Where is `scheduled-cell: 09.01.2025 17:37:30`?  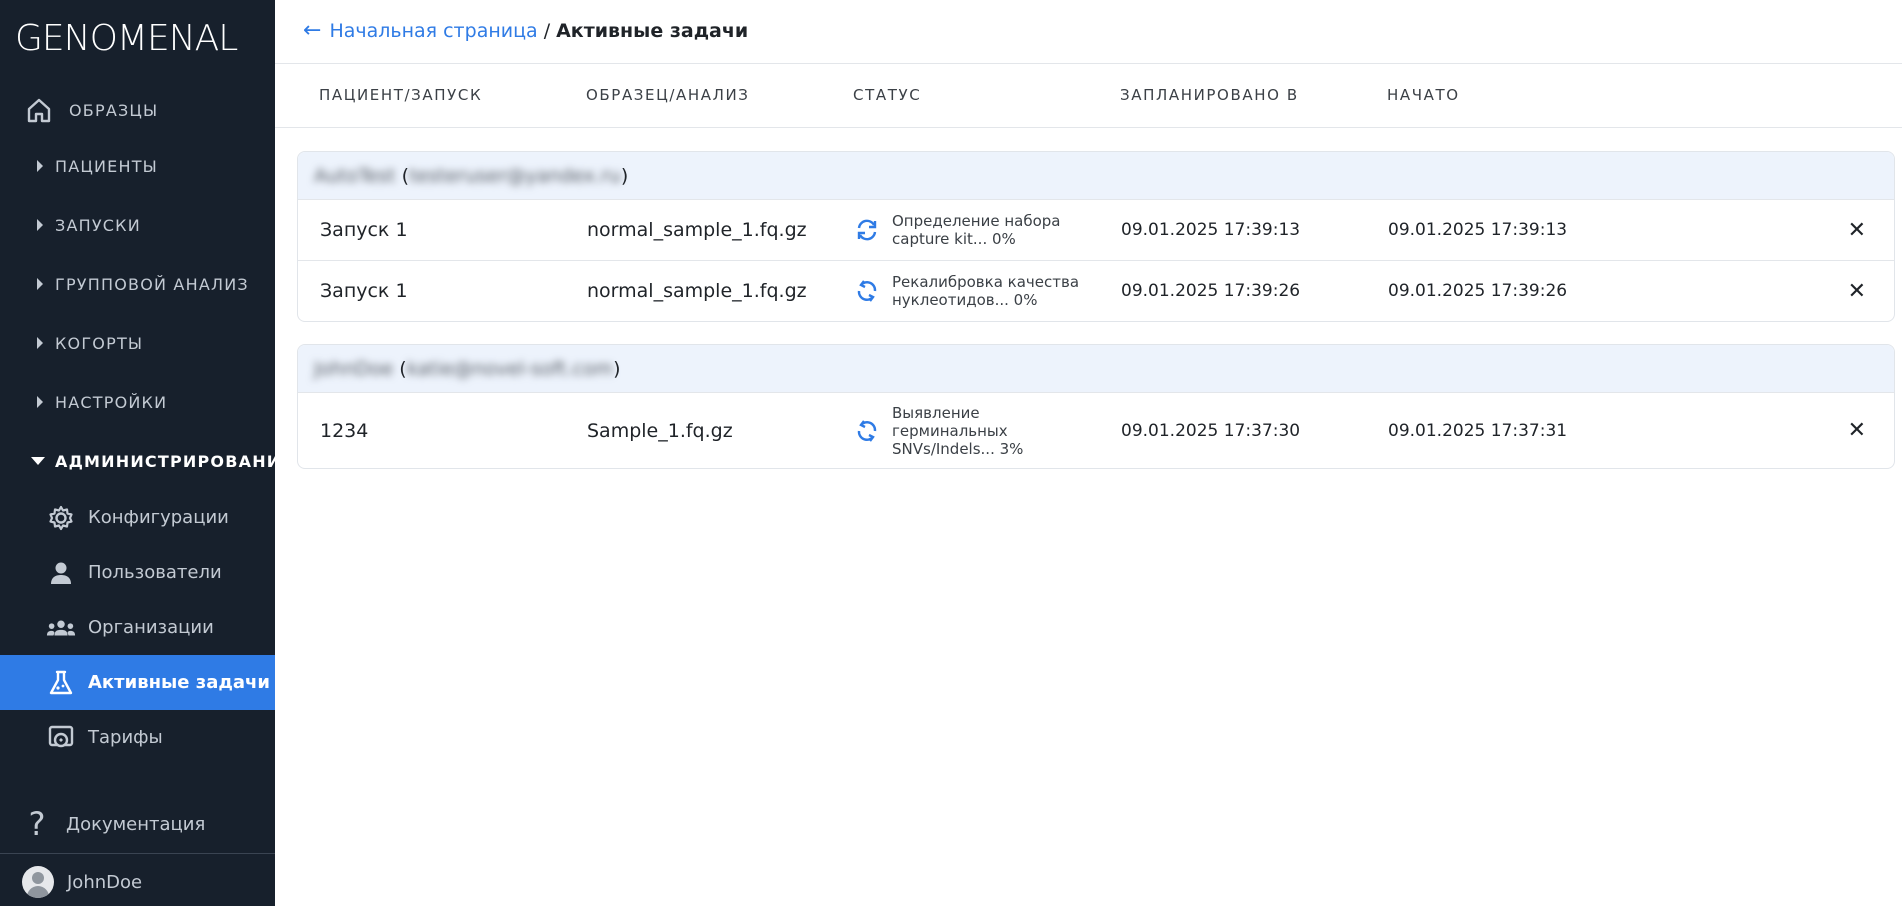
scheduled-cell: 09.01.2025 17:37:30 is located at coordinates (1211, 430).